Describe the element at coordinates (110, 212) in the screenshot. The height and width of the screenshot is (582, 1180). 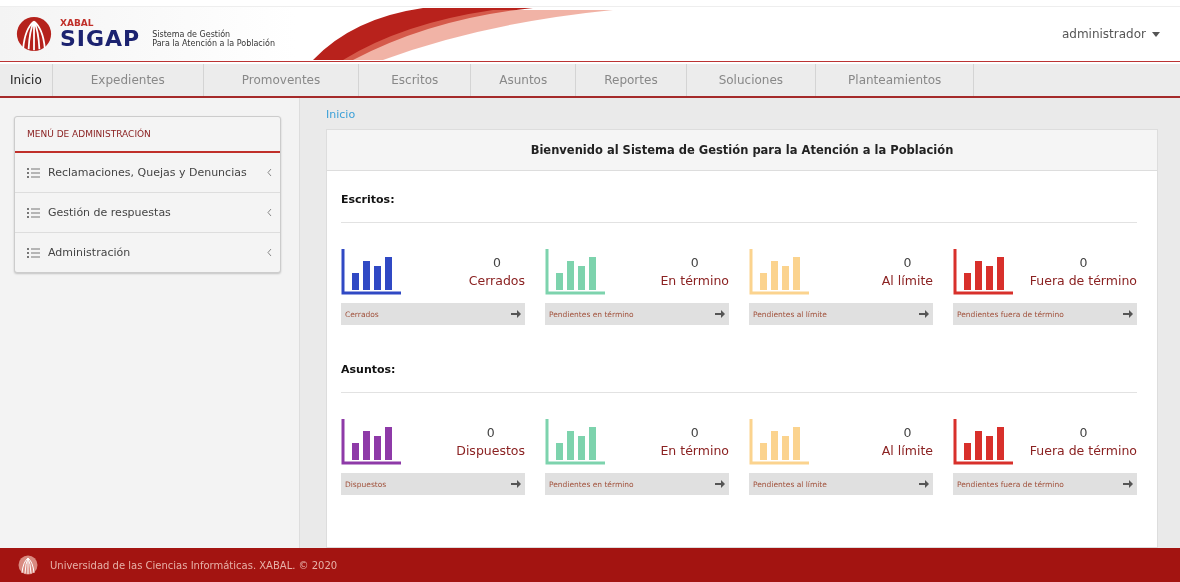
I see `menu-item-label: Gestión de respuestas` at that location.